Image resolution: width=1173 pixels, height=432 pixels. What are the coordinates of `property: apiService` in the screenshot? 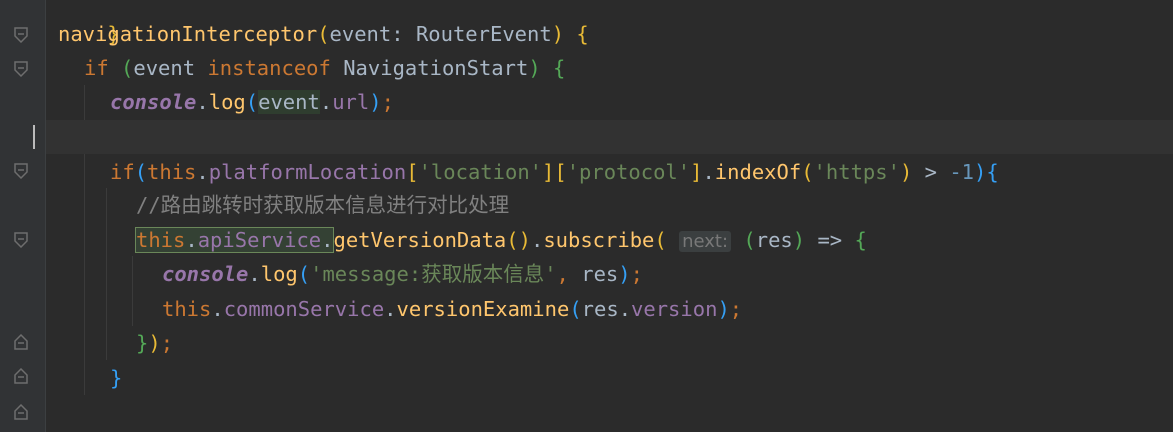 It's located at (259, 240).